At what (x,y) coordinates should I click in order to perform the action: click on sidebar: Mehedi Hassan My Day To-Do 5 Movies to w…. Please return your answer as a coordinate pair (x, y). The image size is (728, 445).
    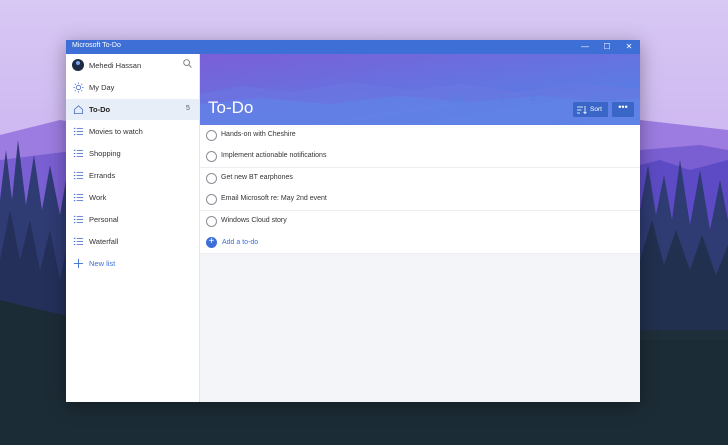
    Looking at the image, I should click on (133, 228).